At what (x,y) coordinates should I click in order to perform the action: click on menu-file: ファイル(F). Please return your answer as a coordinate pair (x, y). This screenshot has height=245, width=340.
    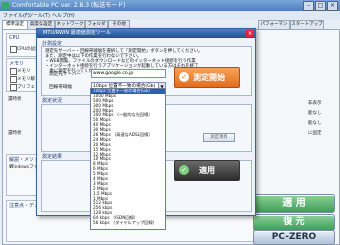
    Looking at the image, I should click on (16, 15).